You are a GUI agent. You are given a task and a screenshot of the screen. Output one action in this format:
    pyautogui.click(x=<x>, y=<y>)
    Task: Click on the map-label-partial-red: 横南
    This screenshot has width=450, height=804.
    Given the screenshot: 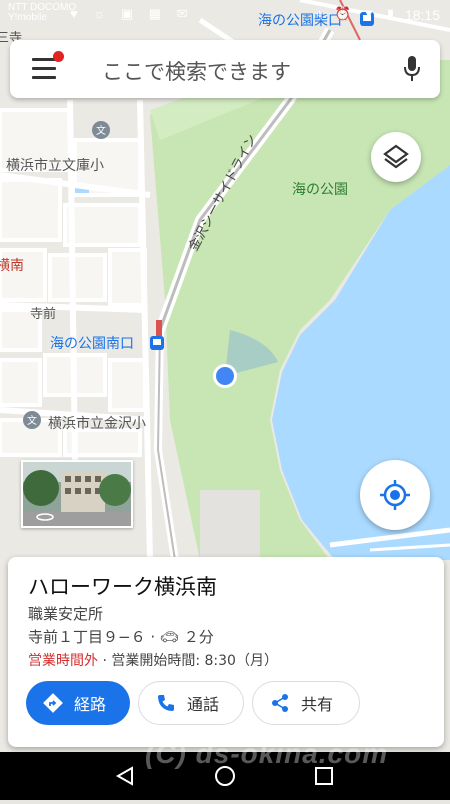 What is the action you would take?
    pyautogui.click(x=12, y=266)
    